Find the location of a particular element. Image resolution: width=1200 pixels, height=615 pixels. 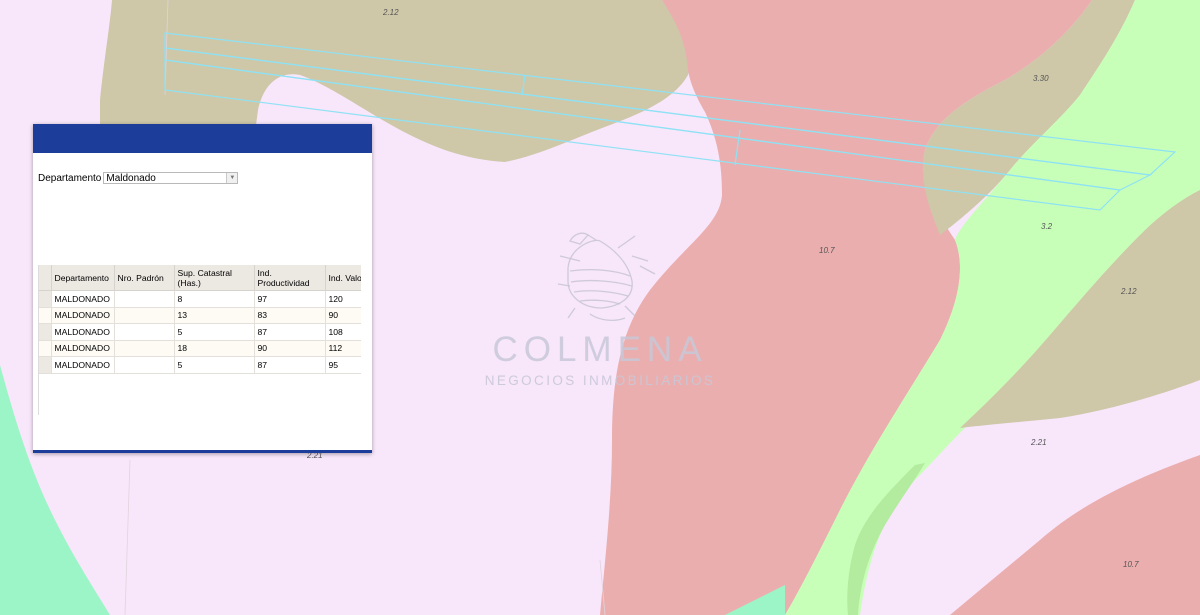

soil-label: 3.30 is located at coordinates (1041, 78).